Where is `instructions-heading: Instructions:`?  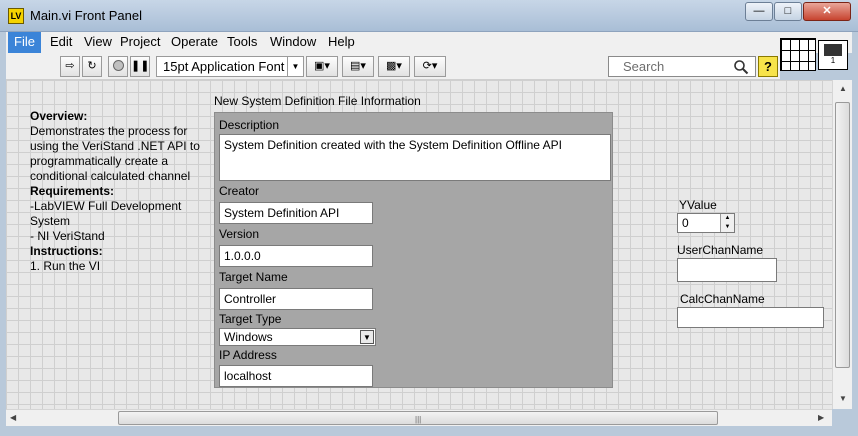 instructions-heading: Instructions: is located at coordinates (66, 251).